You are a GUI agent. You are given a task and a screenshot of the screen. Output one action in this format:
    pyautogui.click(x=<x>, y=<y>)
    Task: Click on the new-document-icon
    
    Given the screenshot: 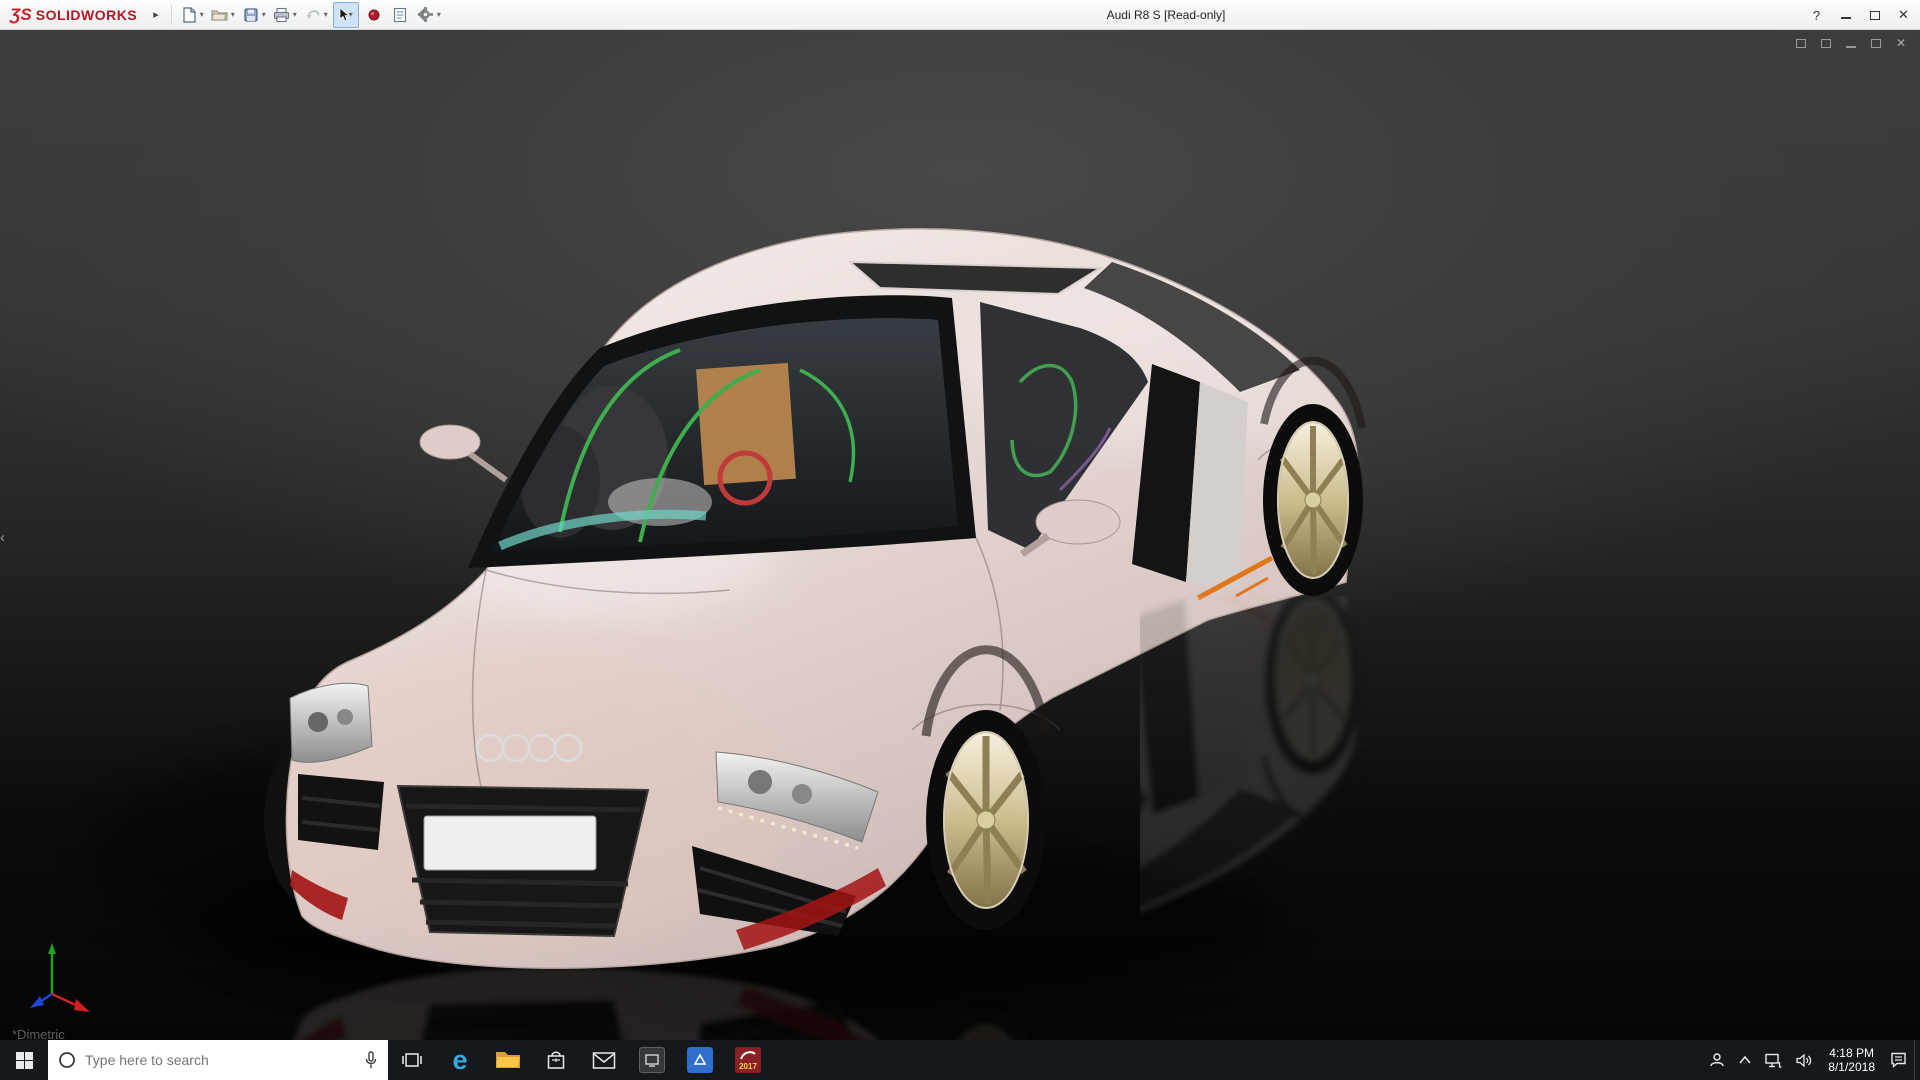 What is the action you would take?
    pyautogui.click(x=189, y=14)
    